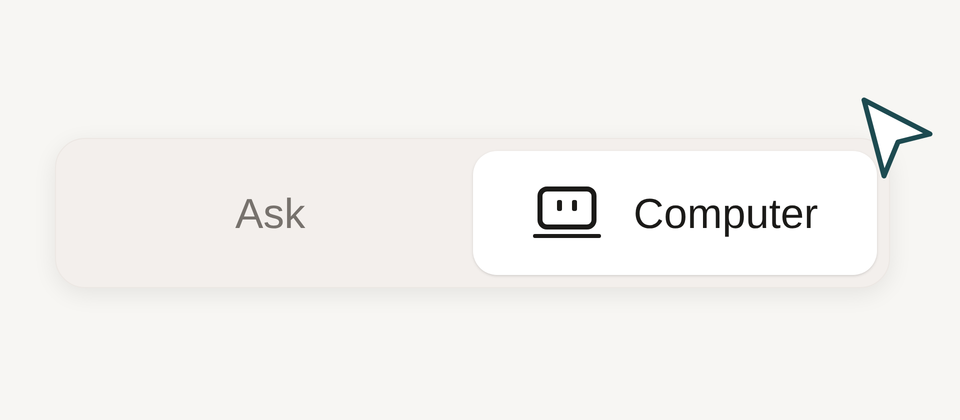 The image size is (960, 420). Describe the element at coordinates (270, 213) in the screenshot. I see `mode-tab: Ask` at that location.